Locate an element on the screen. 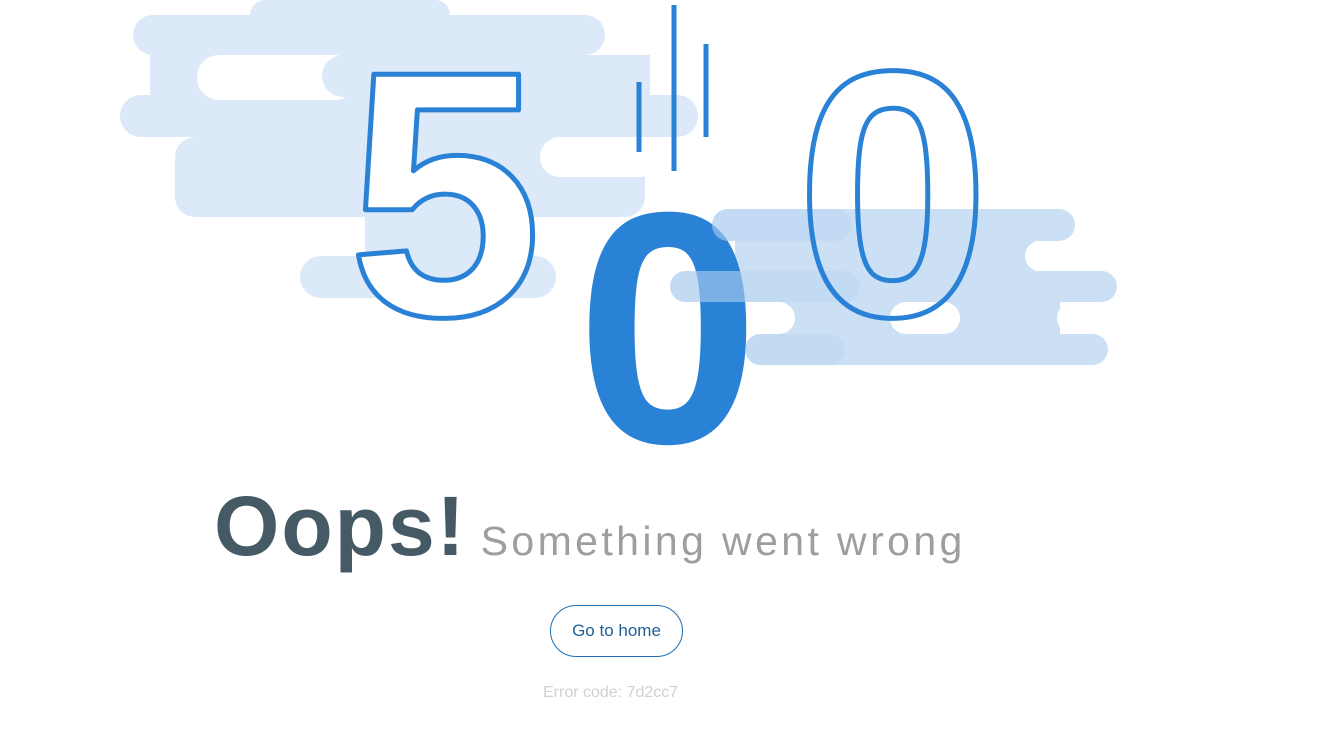  digit-five: 5 is located at coordinates (445, 196).